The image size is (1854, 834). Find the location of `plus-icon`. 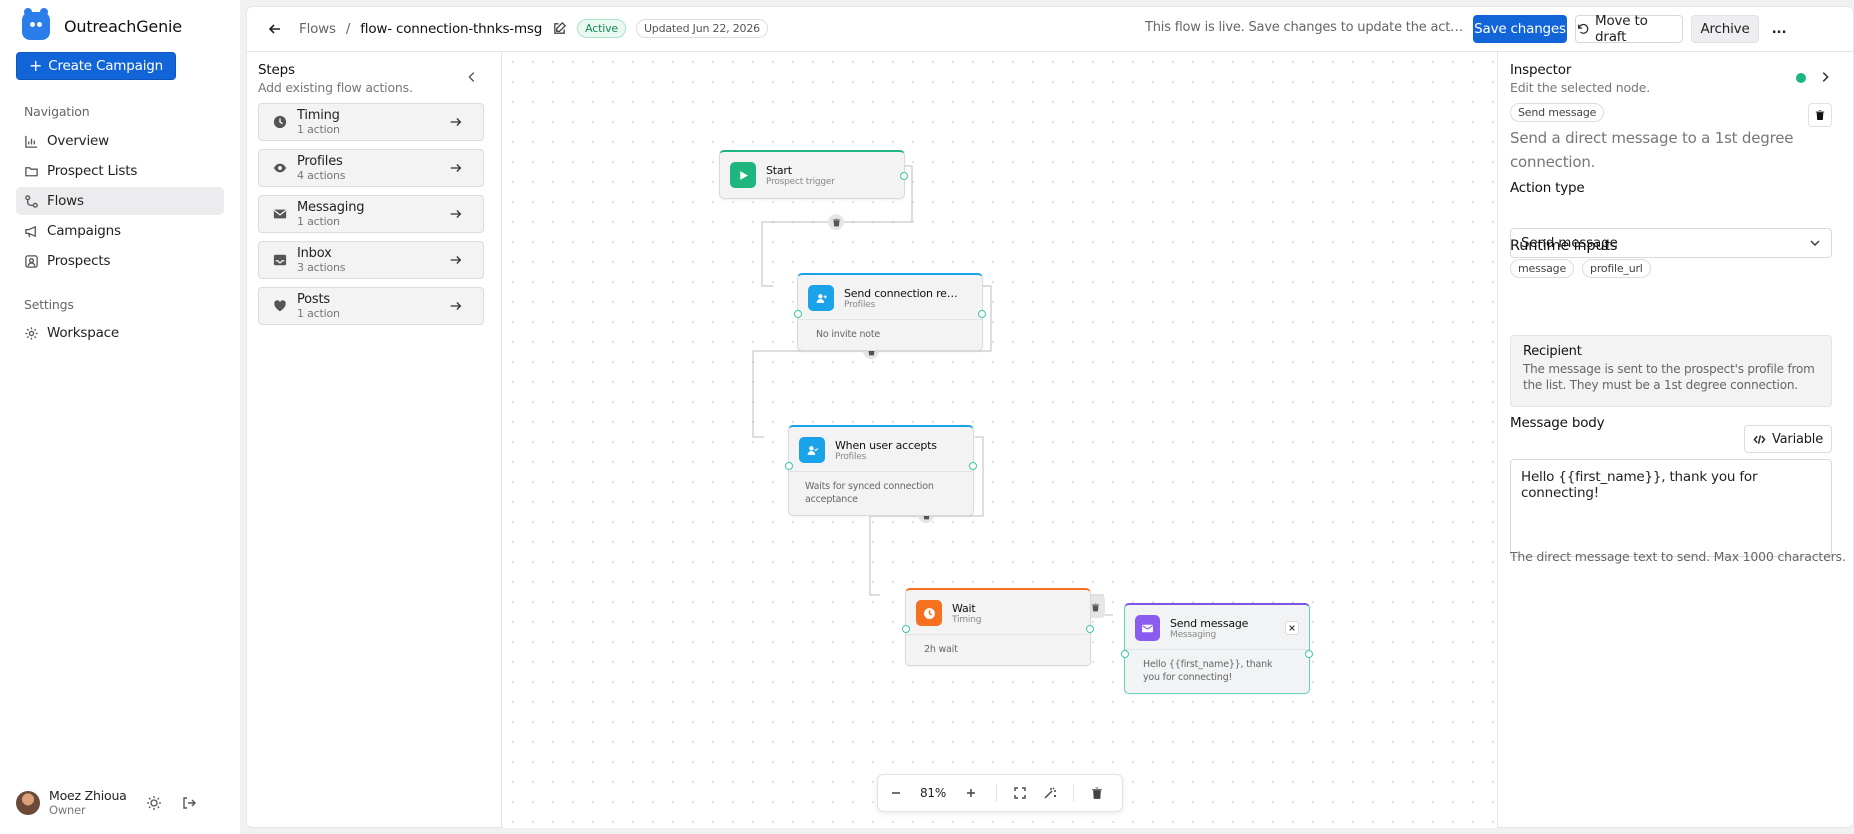

plus-icon is located at coordinates (971, 793).